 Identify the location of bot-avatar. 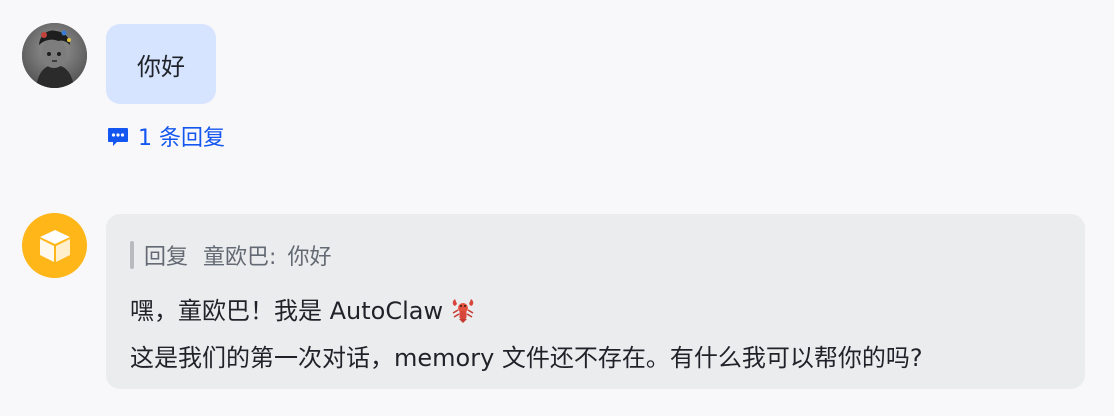
(54, 245).